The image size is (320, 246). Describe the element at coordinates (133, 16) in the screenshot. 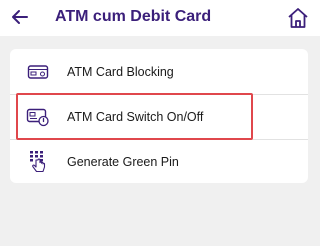

I see `page-title: ATM cum Debit Card` at that location.